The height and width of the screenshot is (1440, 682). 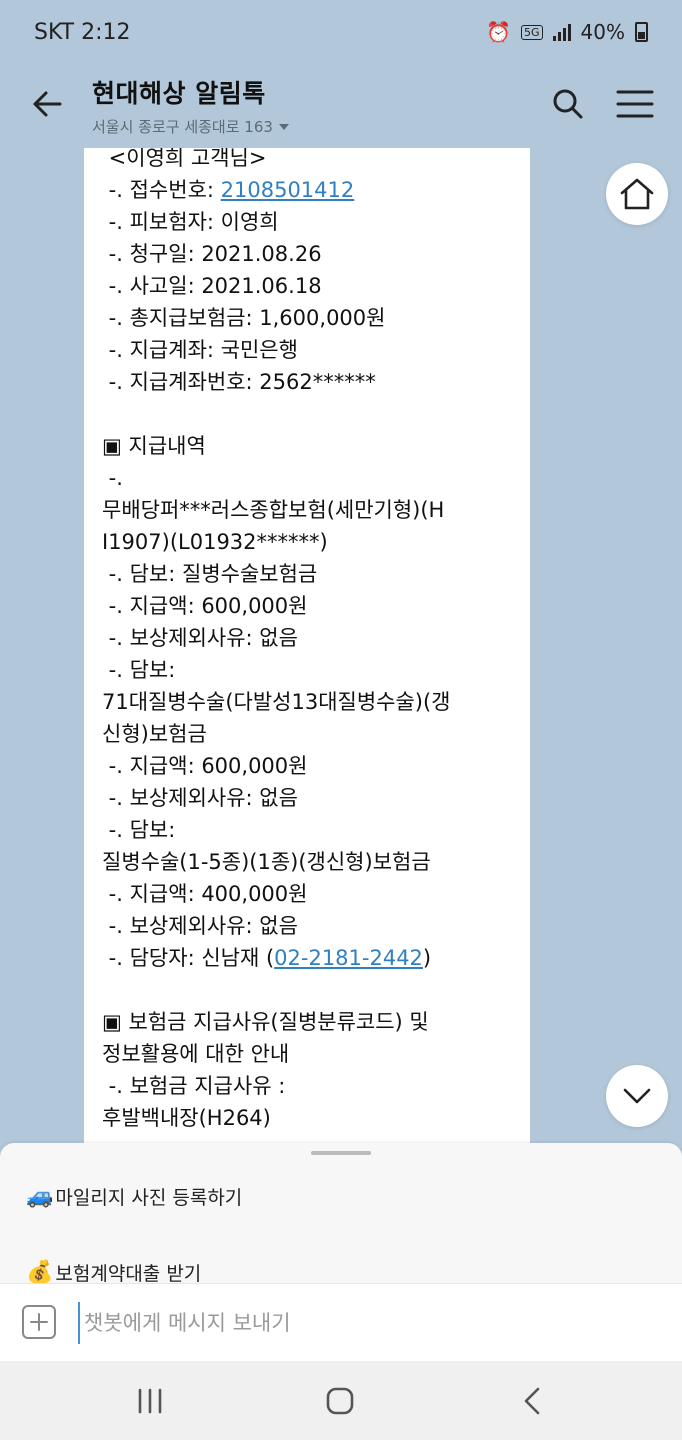 What do you see at coordinates (532, 1401) in the screenshot?
I see `back-nav-button` at bounding box center [532, 1401].